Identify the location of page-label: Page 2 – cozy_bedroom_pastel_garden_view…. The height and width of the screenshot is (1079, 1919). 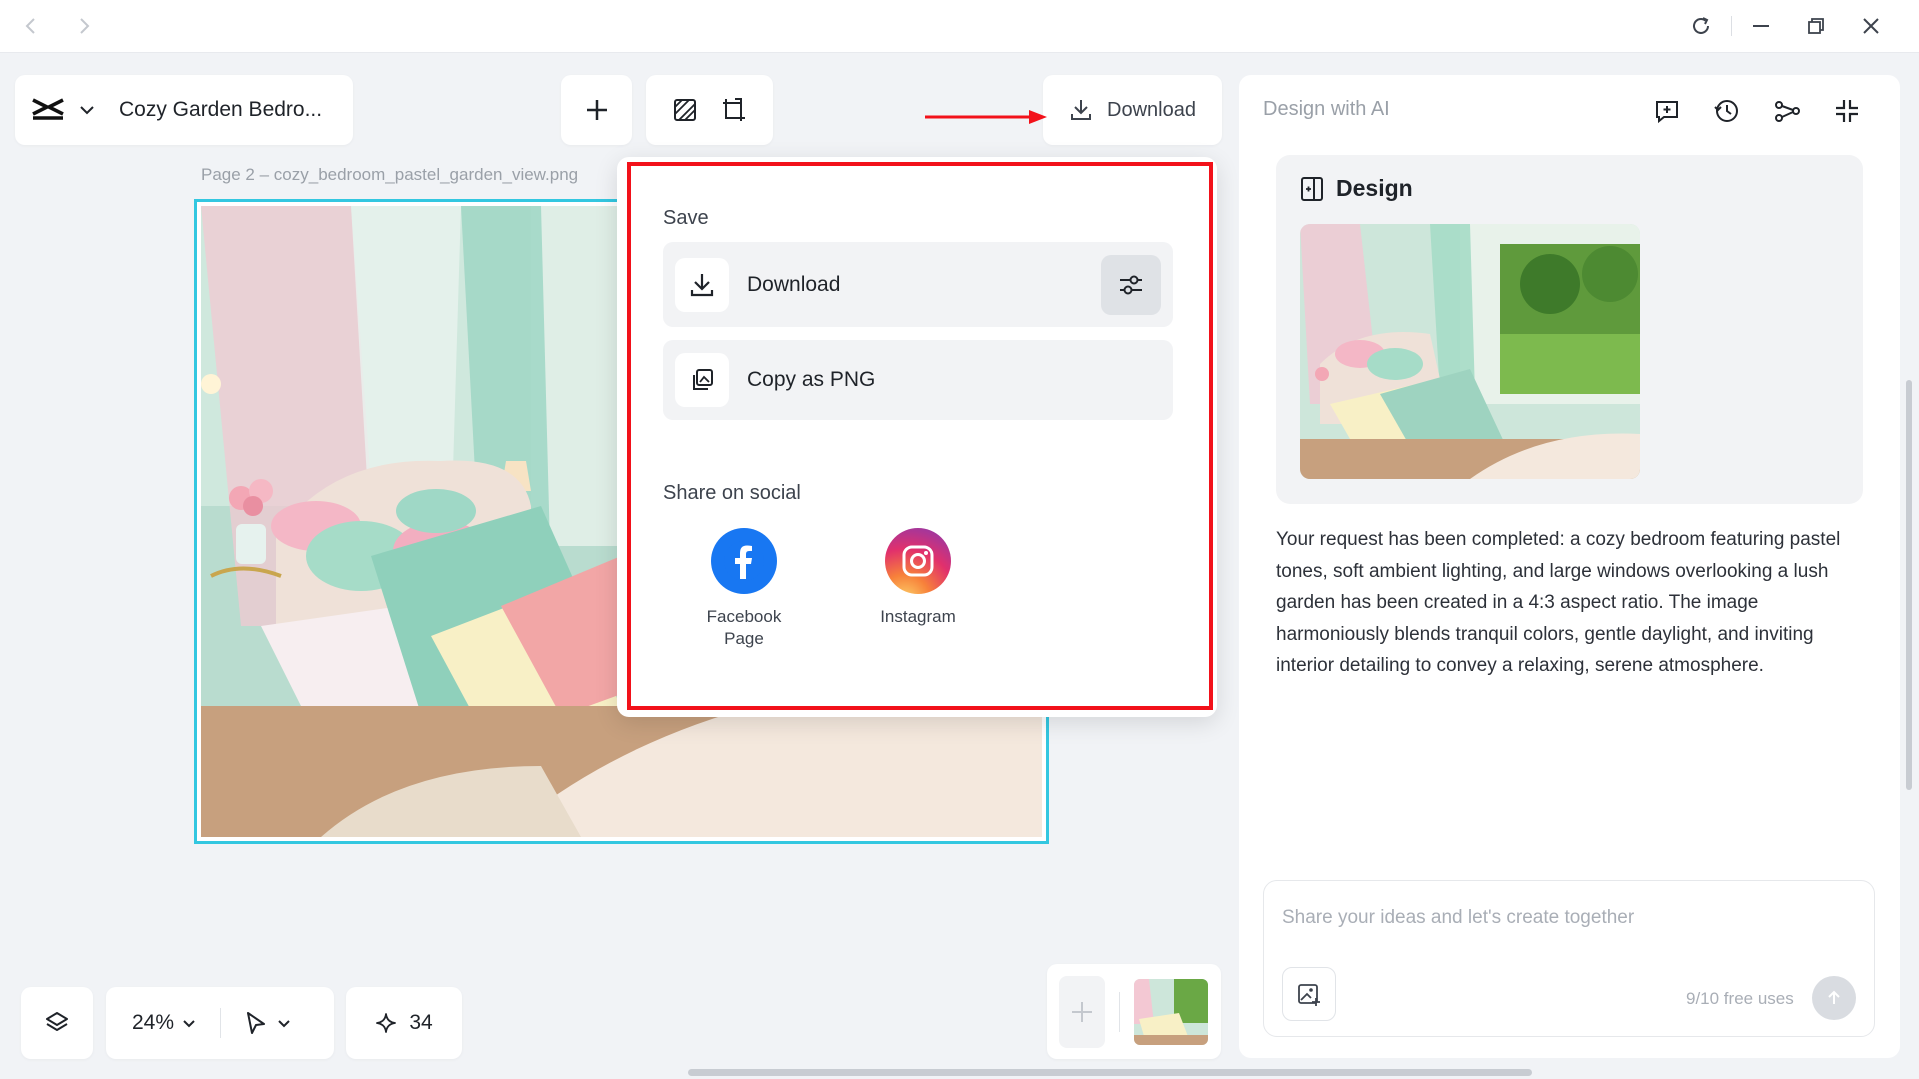
(390, 174).